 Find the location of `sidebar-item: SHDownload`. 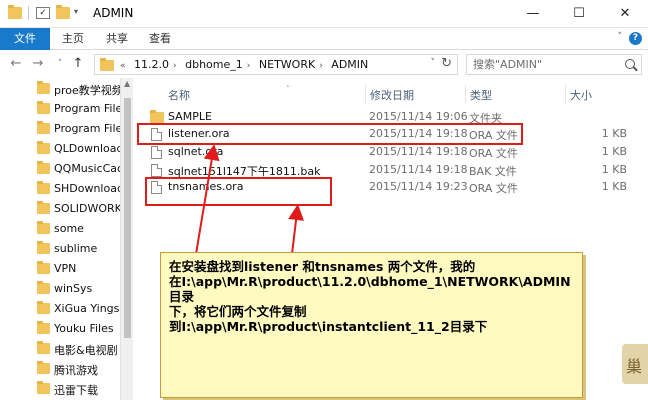

sidebar-item: SHDownload is located at coordinates (60, 188).